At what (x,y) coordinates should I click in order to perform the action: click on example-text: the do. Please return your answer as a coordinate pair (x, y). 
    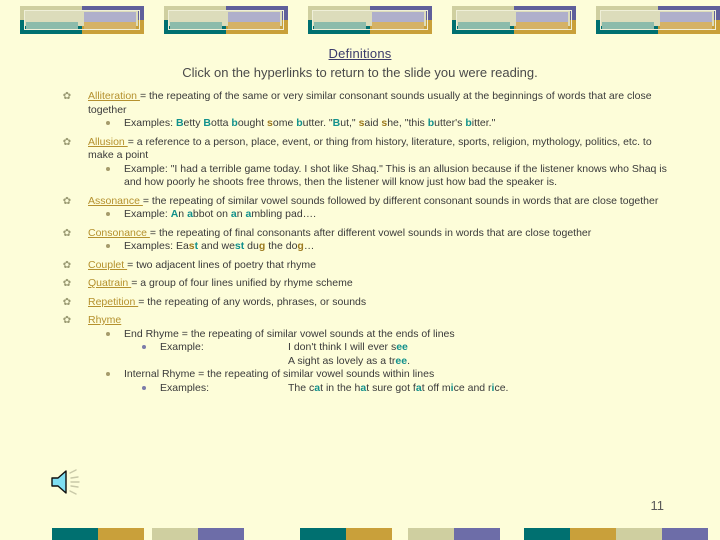
    Looking at the image, I should click on (281, 246).